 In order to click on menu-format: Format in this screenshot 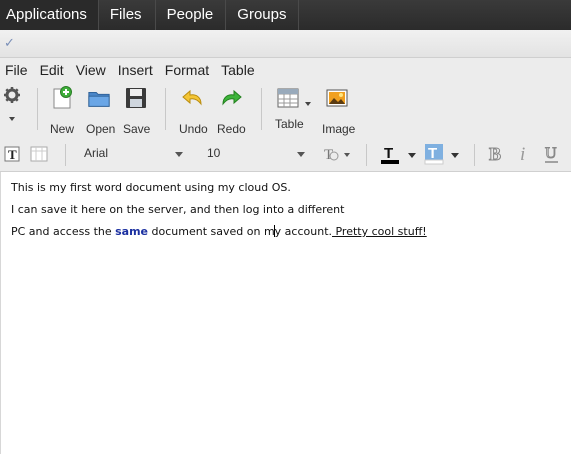, I will do `click(188, 70)`.